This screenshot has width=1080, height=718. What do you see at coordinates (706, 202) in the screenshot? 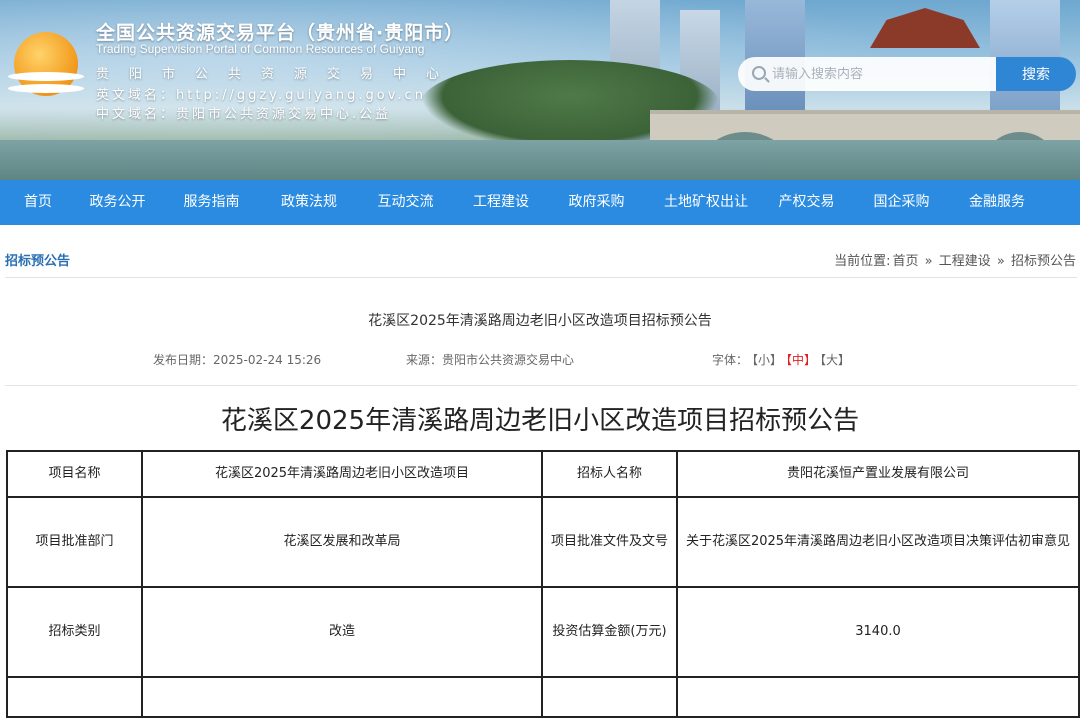
I see `nav-item-land-mining: 土地矿权出让` at bounding box center [706, 202].